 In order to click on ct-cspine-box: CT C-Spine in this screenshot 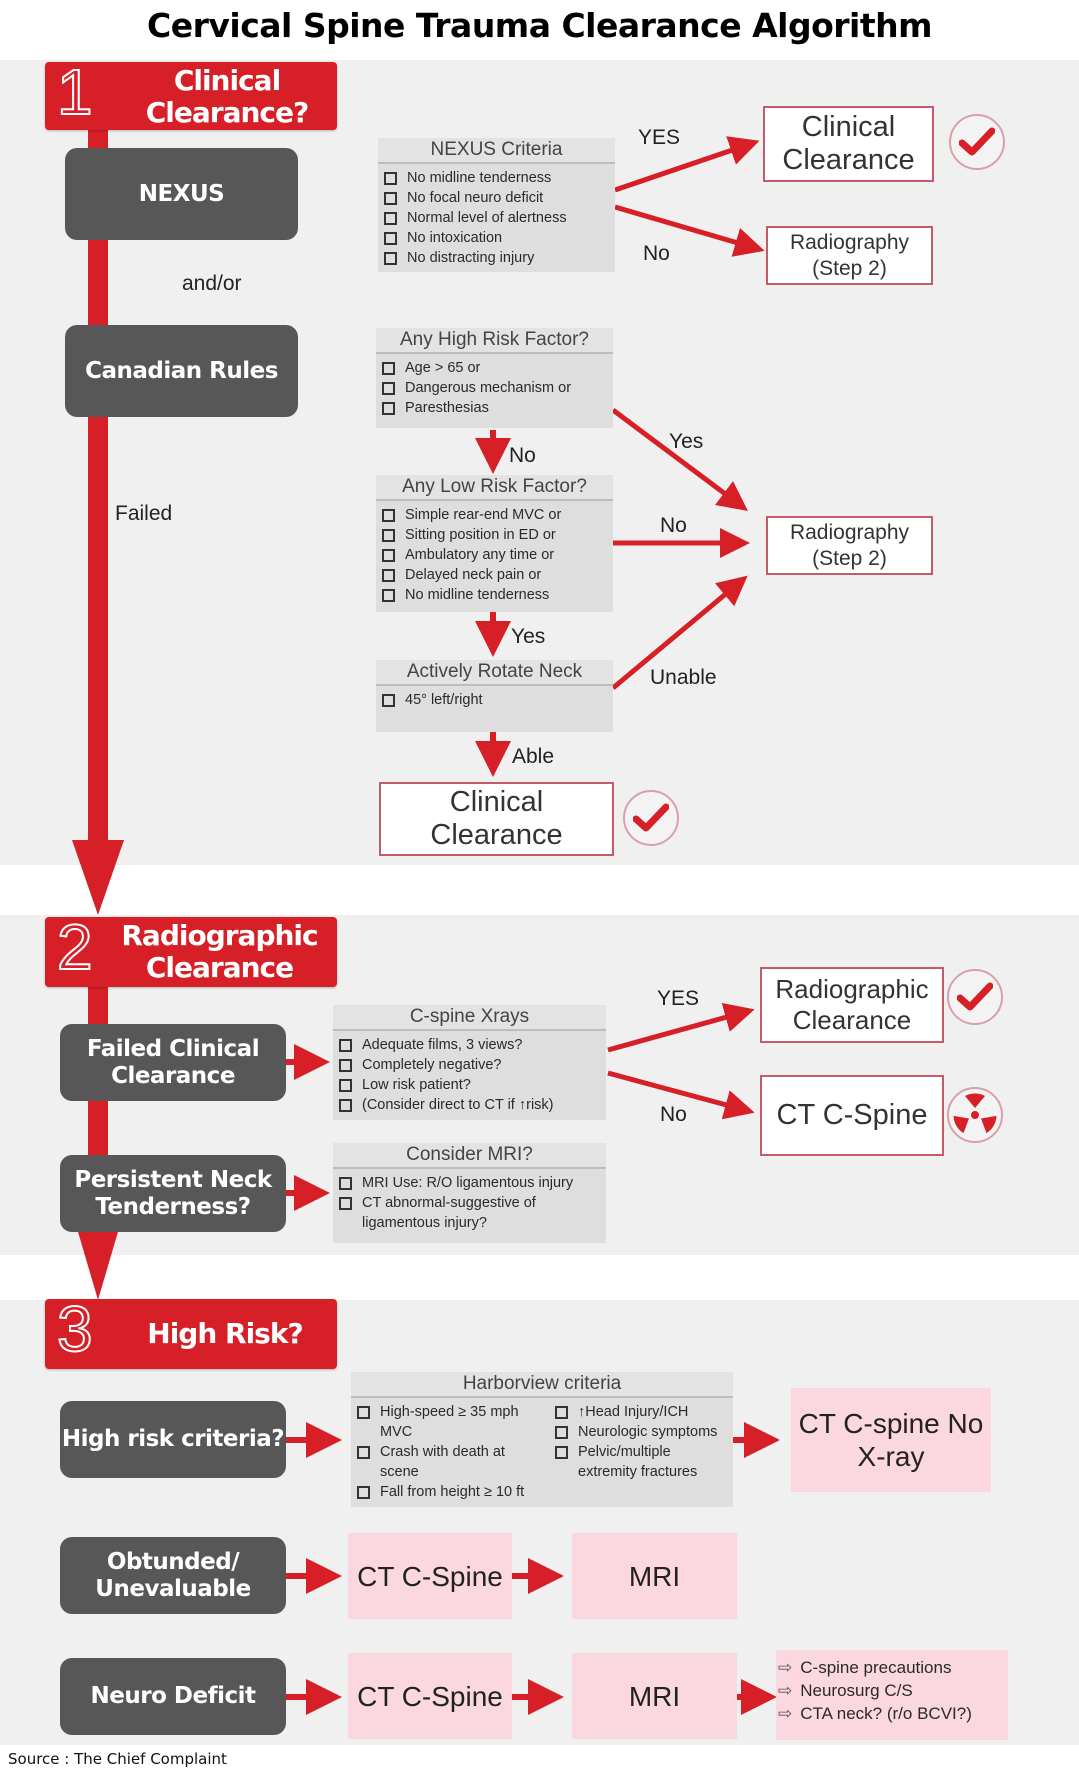, I will do `click(852, 1115)`.